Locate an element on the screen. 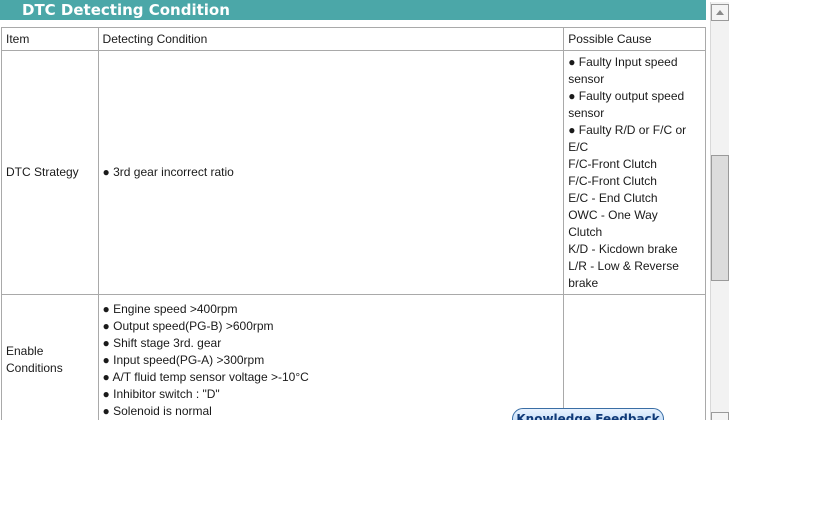 The height and width of the screenshot is (525, 840). vertical-scrollbar is located at coordinates (719, 211).